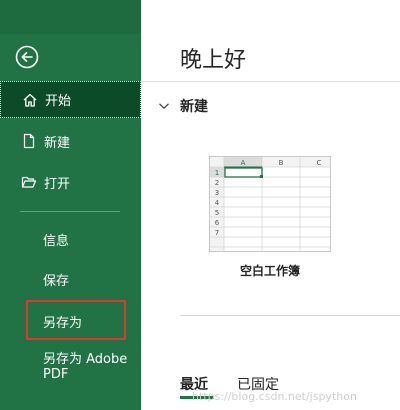 This screenshot has width=400, height=410. I want to click on sidebar-item-label: 保存, so click(56, 281).